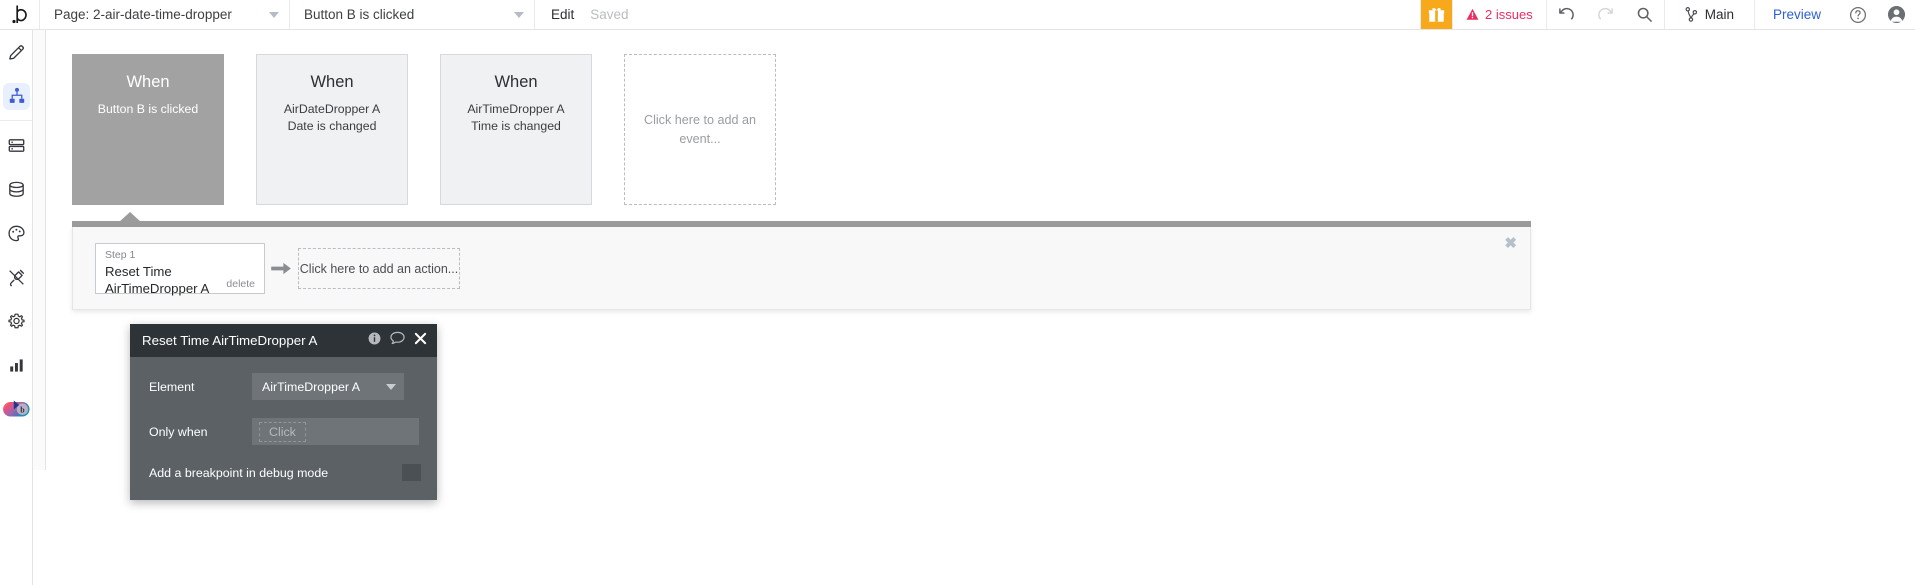  I want to click on comment-icon, so click(397, 340).